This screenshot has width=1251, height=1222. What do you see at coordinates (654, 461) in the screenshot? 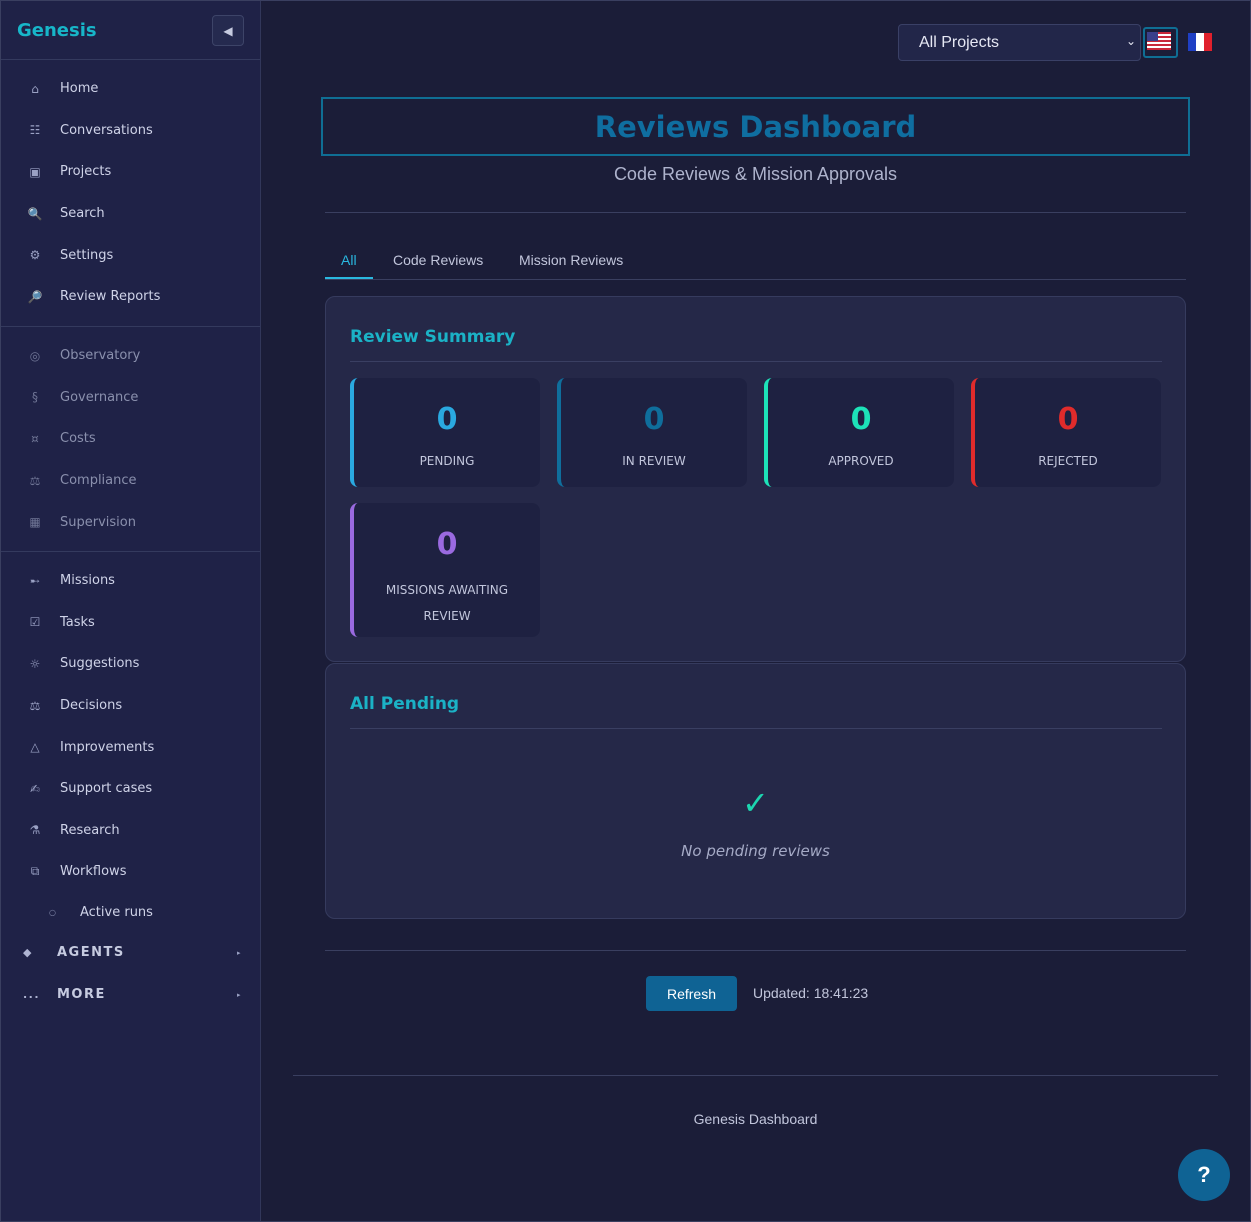
I see `stat-label: IN REVIEW` at bounding box center [654, 461].